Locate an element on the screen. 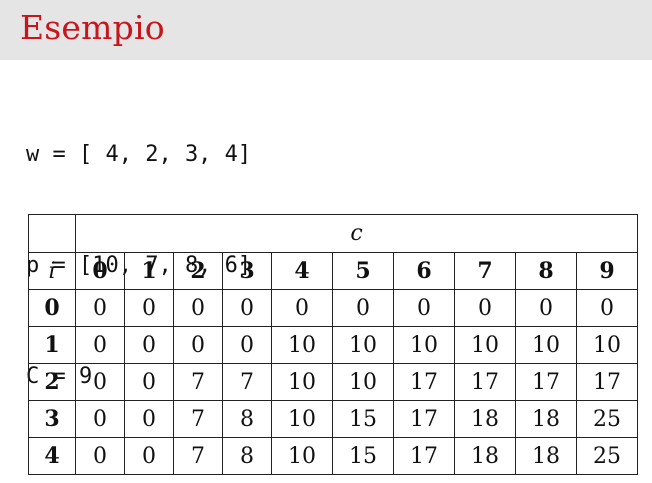 The image size is (652, 483). table-row: 2 0 0 7 7 10 10 17 17 17 17 is located at coordinates (333, 382).